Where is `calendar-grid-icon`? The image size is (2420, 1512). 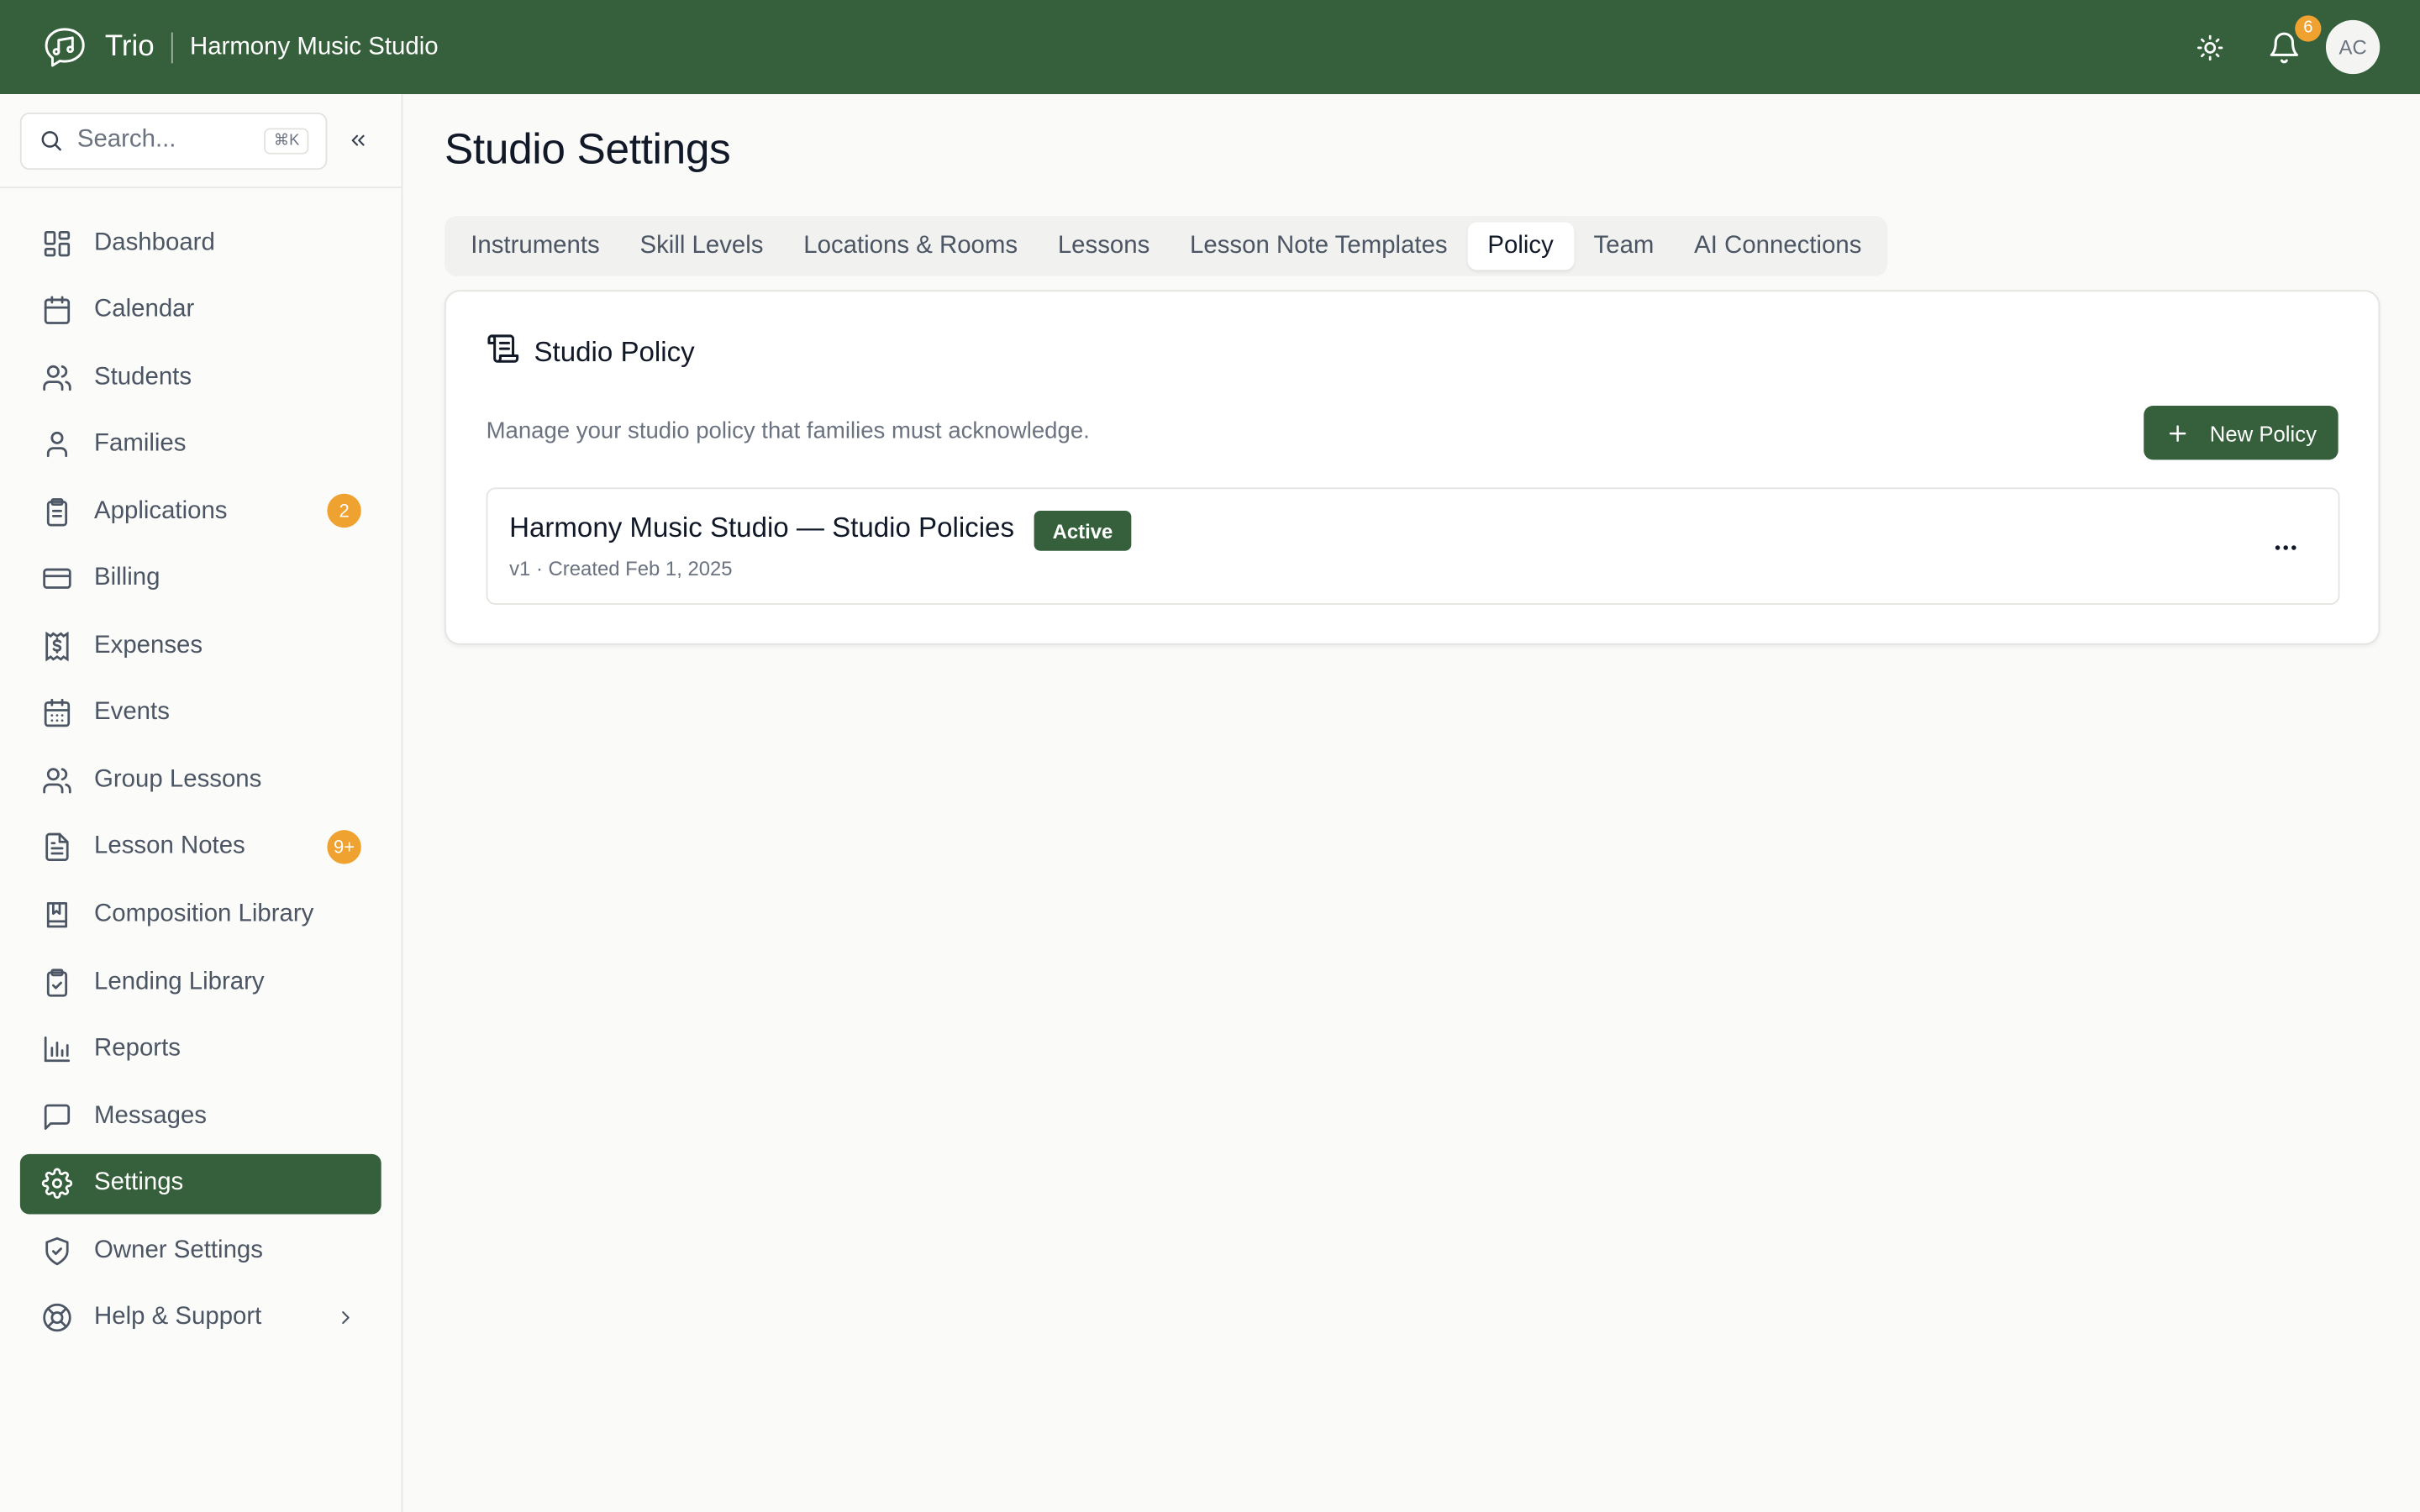 calendar-grid-icon is located at coordinates (57, 713).